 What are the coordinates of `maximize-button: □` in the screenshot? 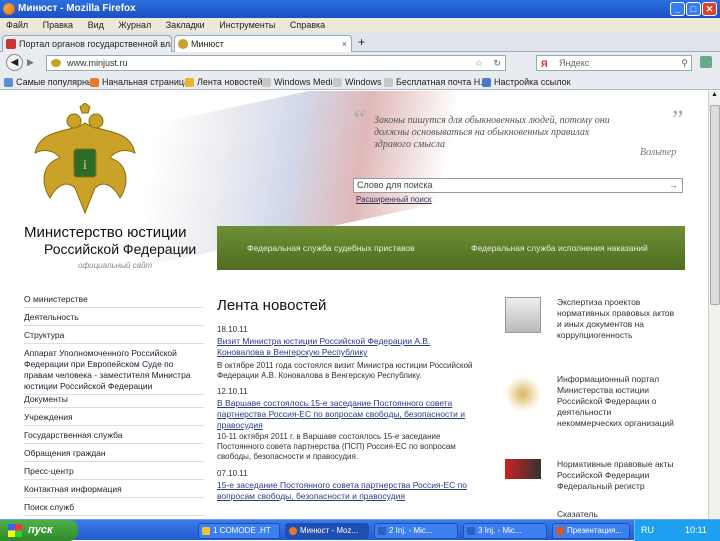 It's located at (693, 9).